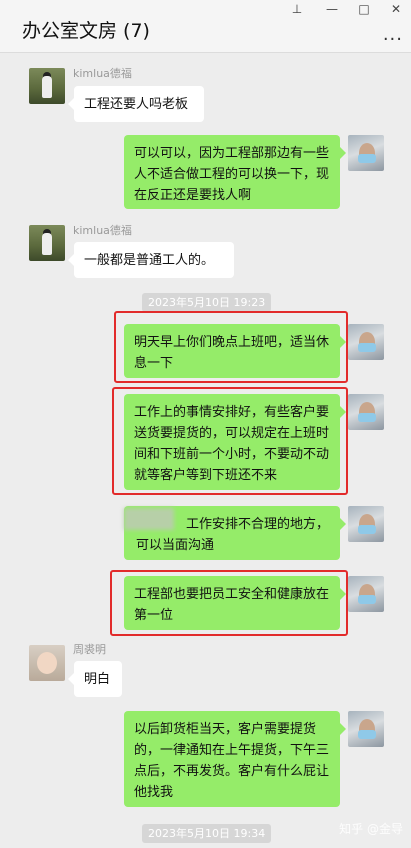 The image size is (411, 848). What do you see at coordinates (364, 9) in the screenshot?
I see `maximize-icon: □` at bounding box center [364, 9].